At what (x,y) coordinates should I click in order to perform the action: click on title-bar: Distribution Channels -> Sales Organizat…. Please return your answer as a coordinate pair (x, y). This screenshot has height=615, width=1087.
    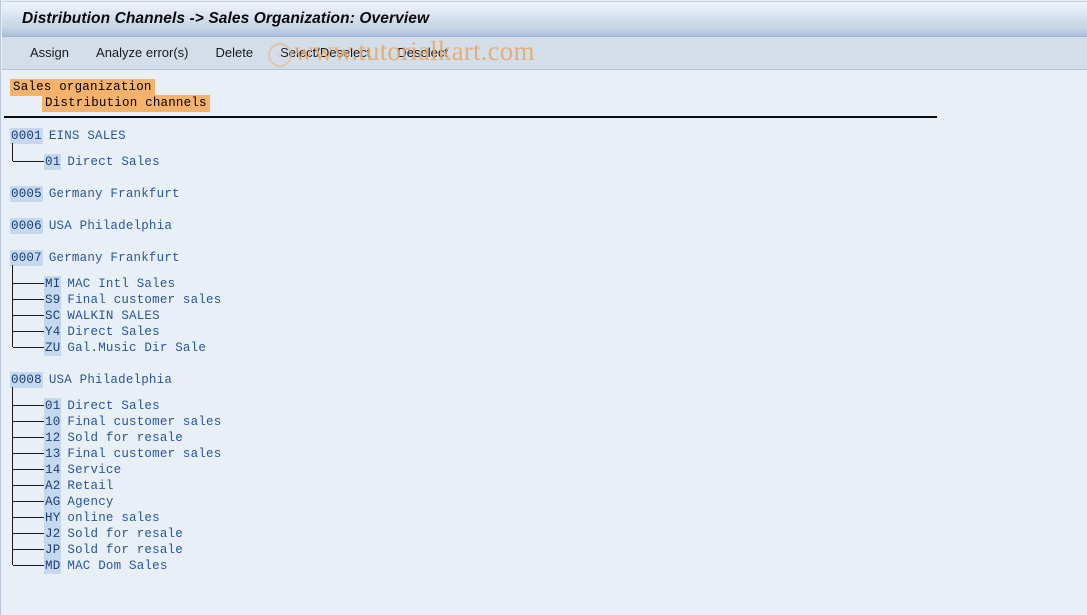
    Looking at the image, I should click on (544, 19).